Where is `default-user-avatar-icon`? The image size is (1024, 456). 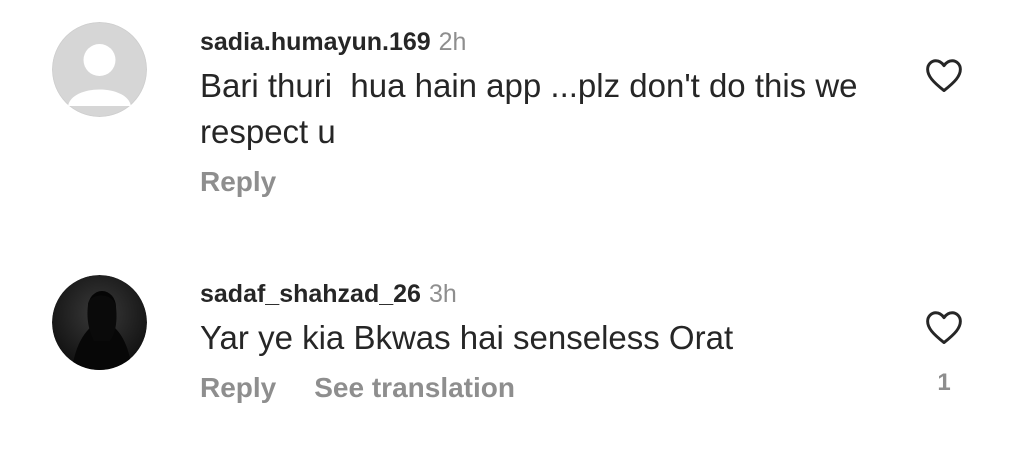 default-user-avatar-icon is located at coordinates (99, 69).